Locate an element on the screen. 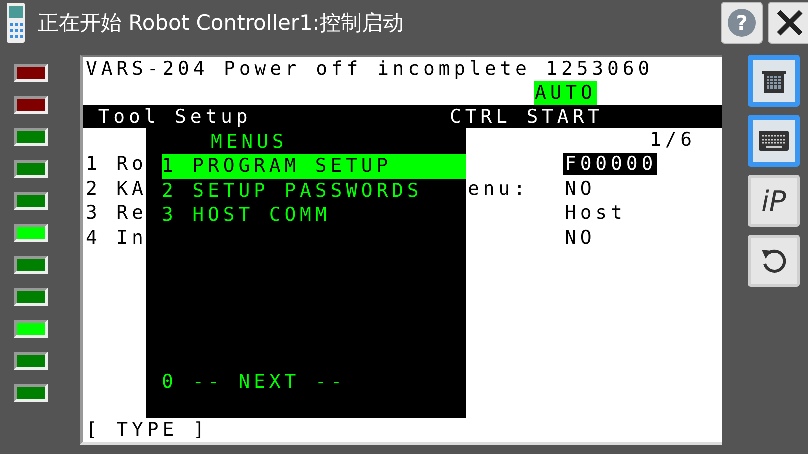 This screenshot has height=454, width=808. menu-title: MENUS is located at coordinates (249, 142).